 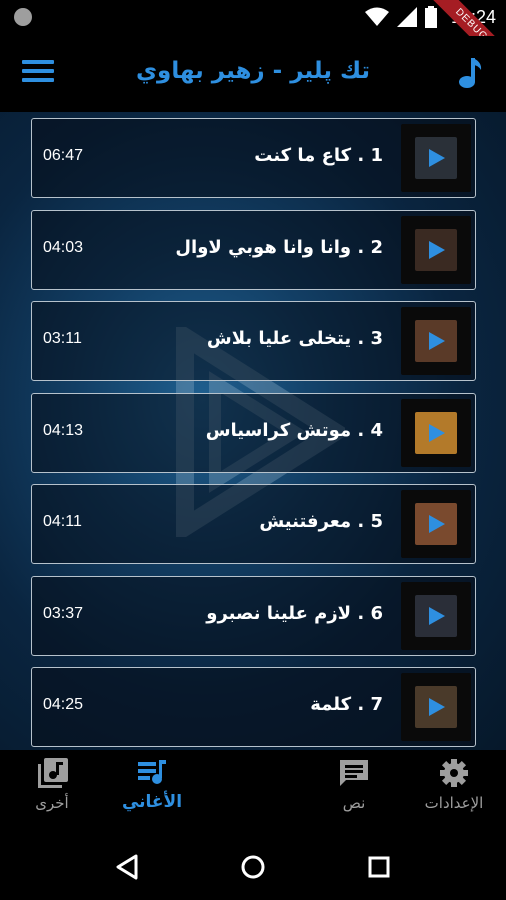 I want to click on nav-label: الإعدادات, so click(x=454, y=803).